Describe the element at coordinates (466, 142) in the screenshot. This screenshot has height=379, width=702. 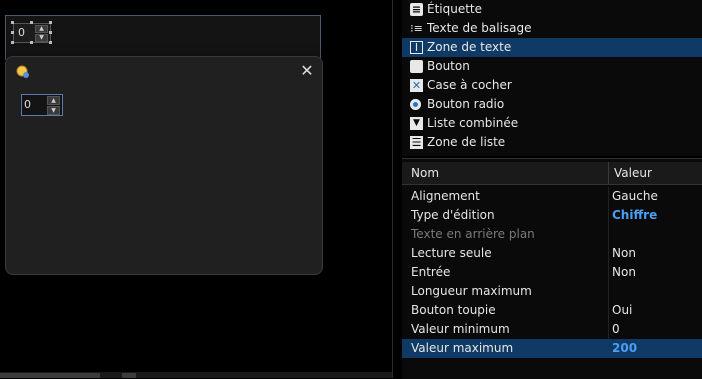
I see `toolbox-item-text: Zone de liste` at that location.